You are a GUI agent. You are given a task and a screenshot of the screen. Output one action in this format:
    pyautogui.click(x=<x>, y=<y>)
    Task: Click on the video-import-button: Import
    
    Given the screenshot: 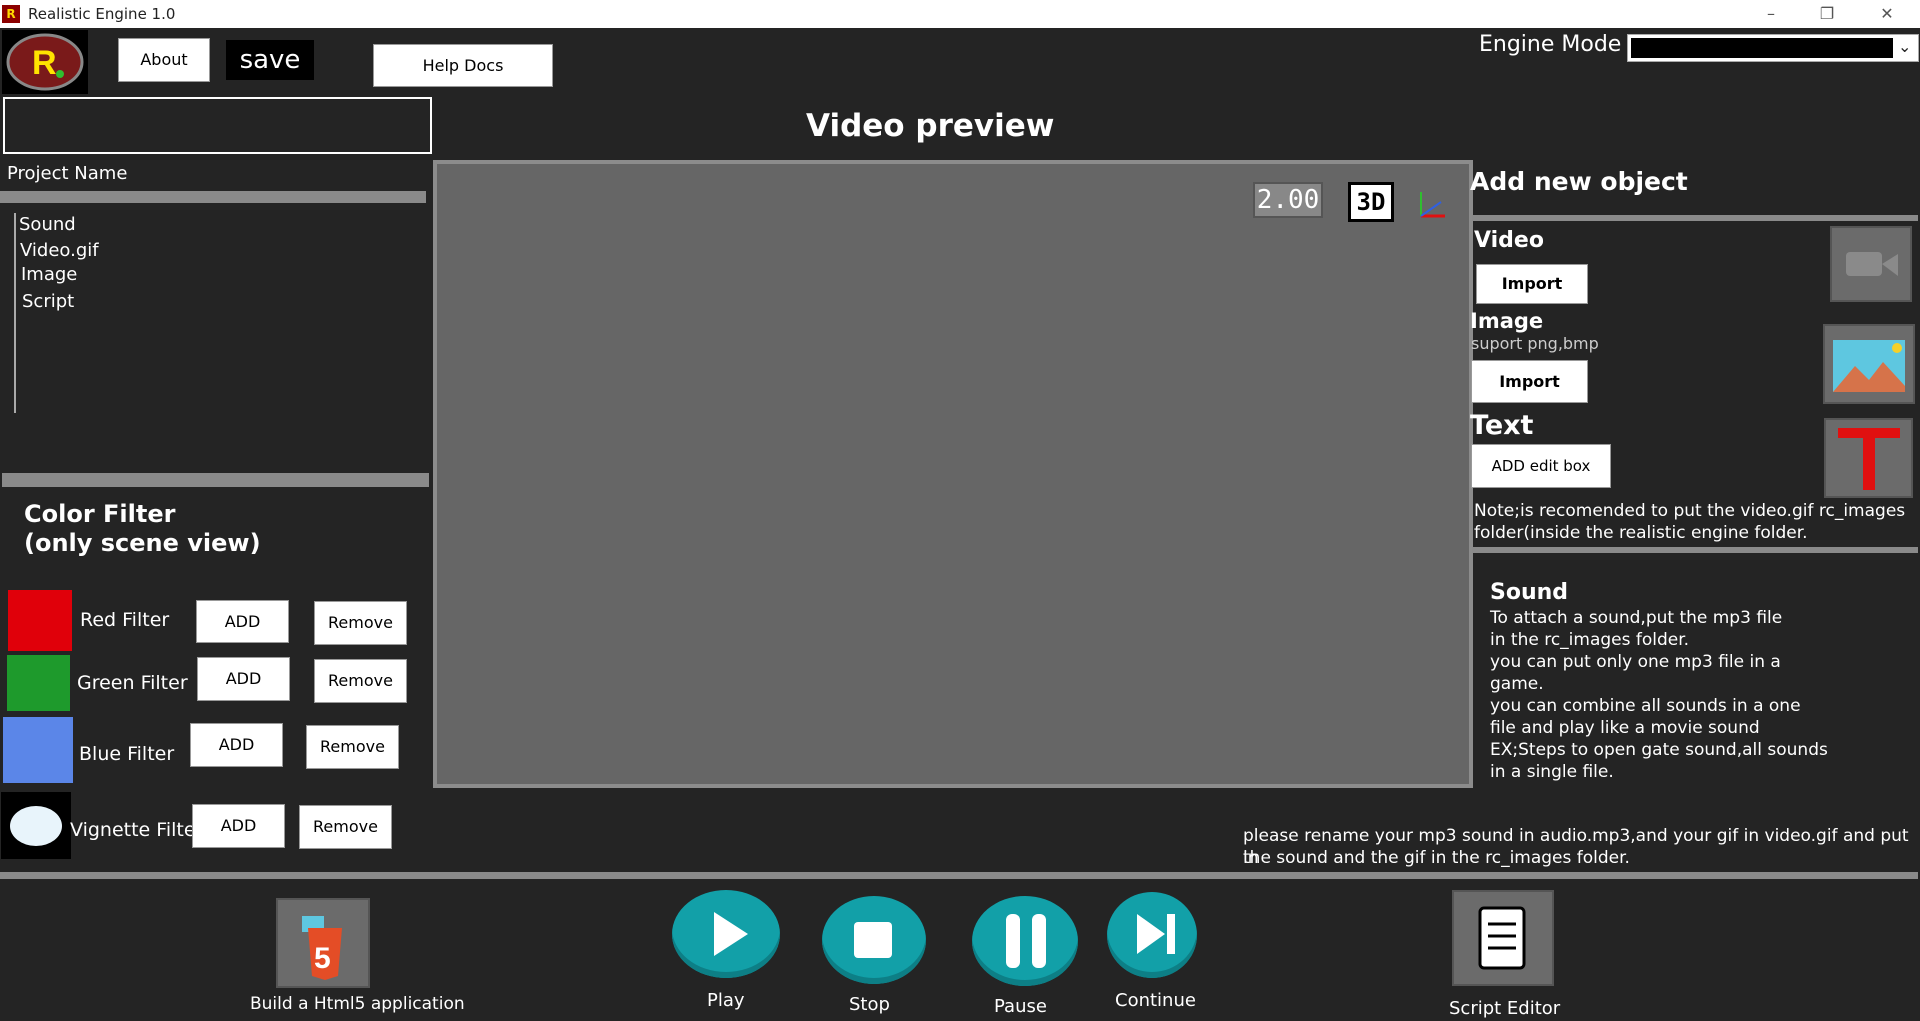 What is the action you would take?
    pyautogui.click(x=1532, y=284)
    